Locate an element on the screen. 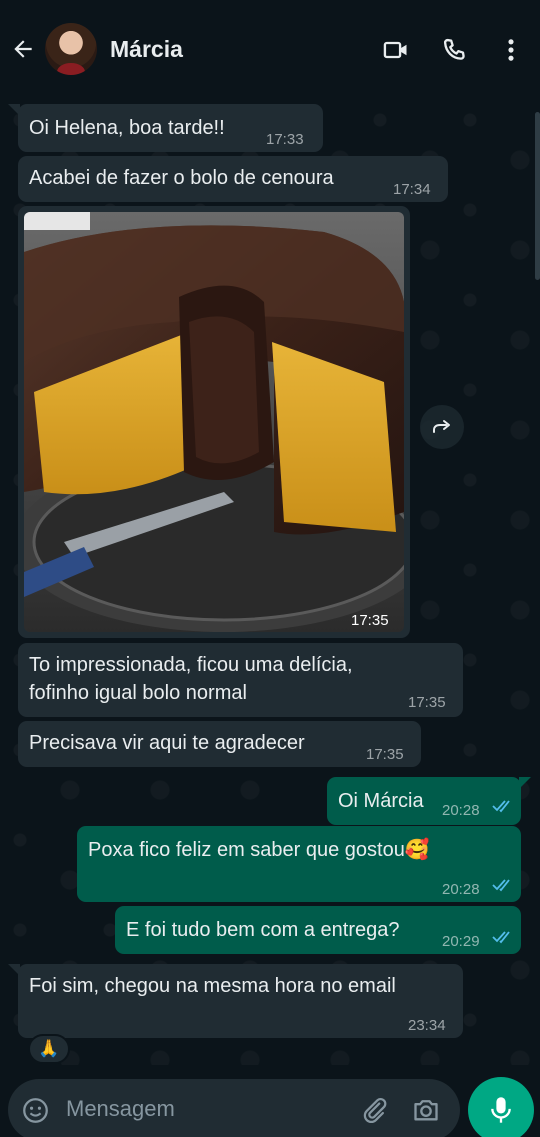 Image resolution: width=540 pixels, height=1137 pixels. message-text: E foi tudo bem com a entrega? is located at coordinates (263, 930).